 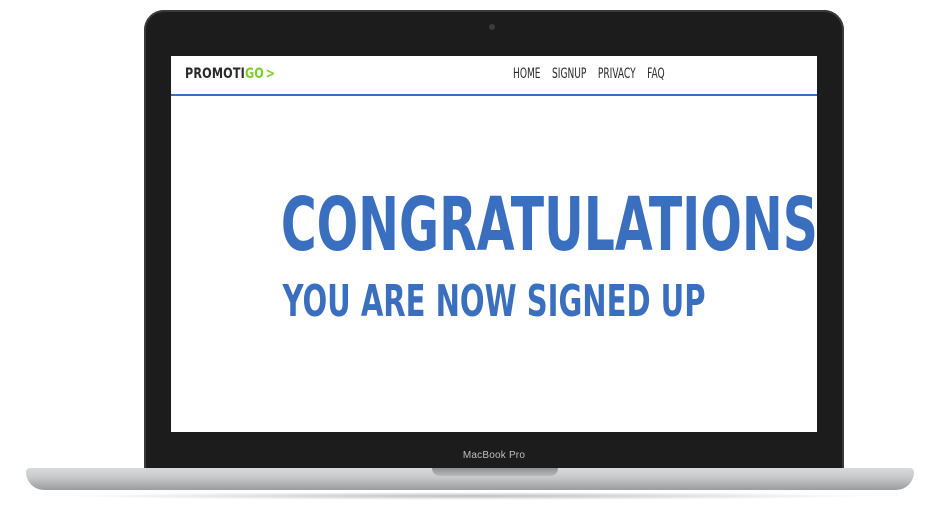 What do you see at coordinates (548, 225) in the screenshot?
I see `congratulations-heading: CONGRATULATIONS` at bounding box center [548, 225].